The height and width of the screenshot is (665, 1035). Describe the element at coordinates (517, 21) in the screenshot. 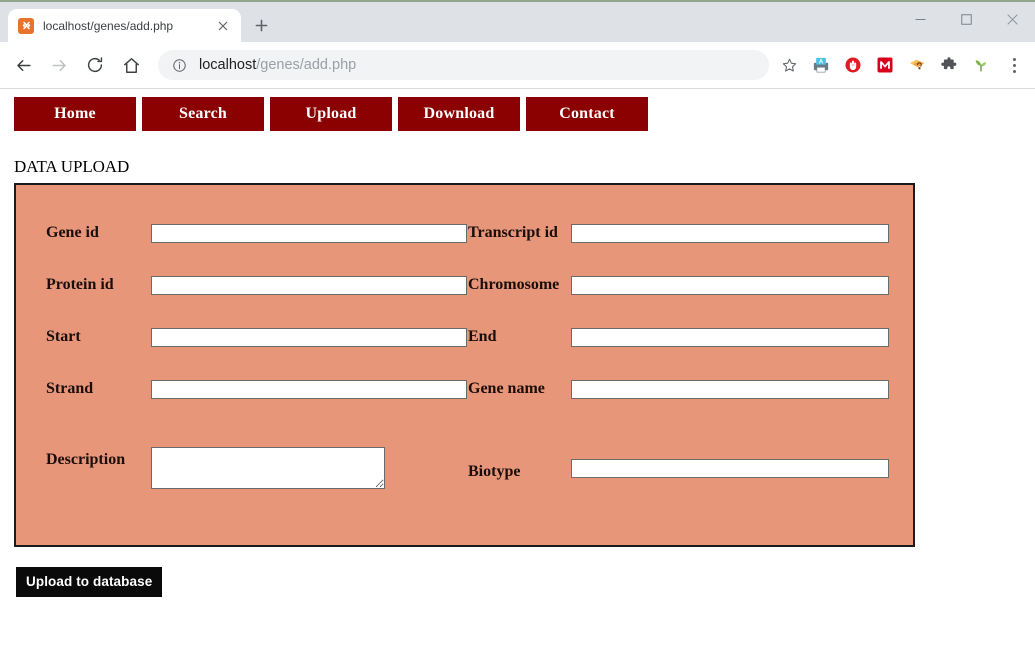

I see `browser-titlebar: localhost/genes/add.php` at that location.